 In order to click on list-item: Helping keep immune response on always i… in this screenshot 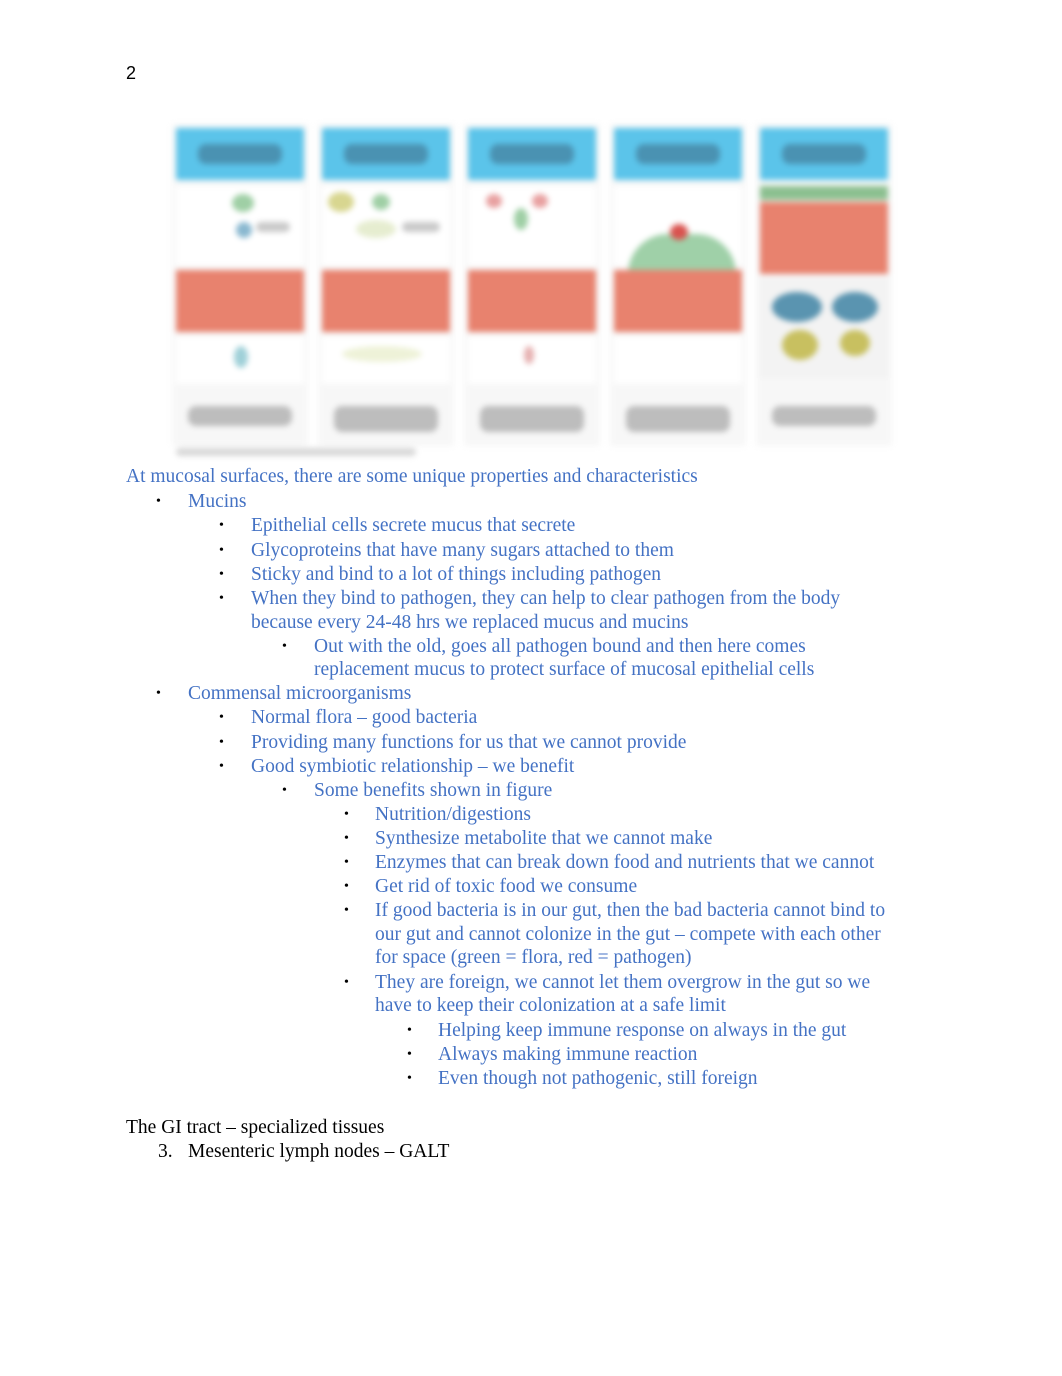, I will do `click(642, 1030)`.